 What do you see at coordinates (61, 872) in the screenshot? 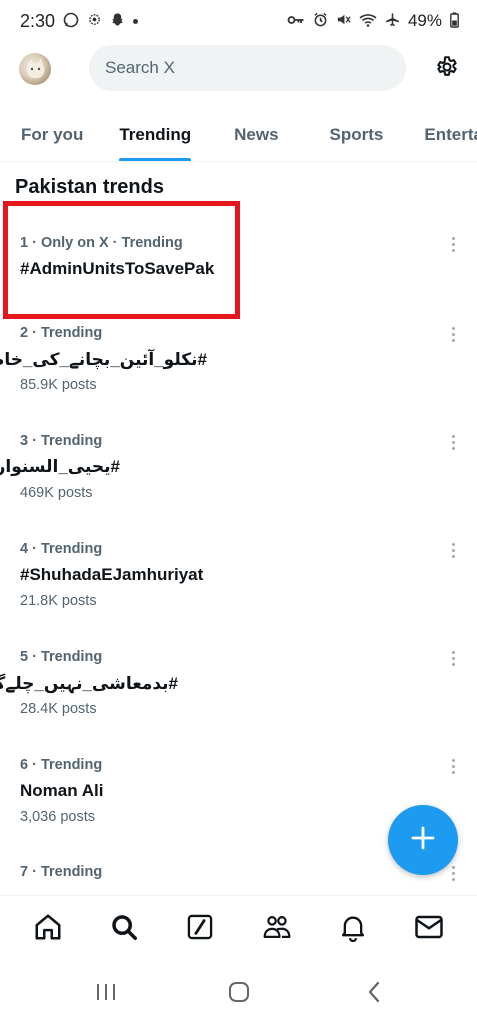
I see `trend-meta: 7 · Trending` at bounding box center [61, 872].